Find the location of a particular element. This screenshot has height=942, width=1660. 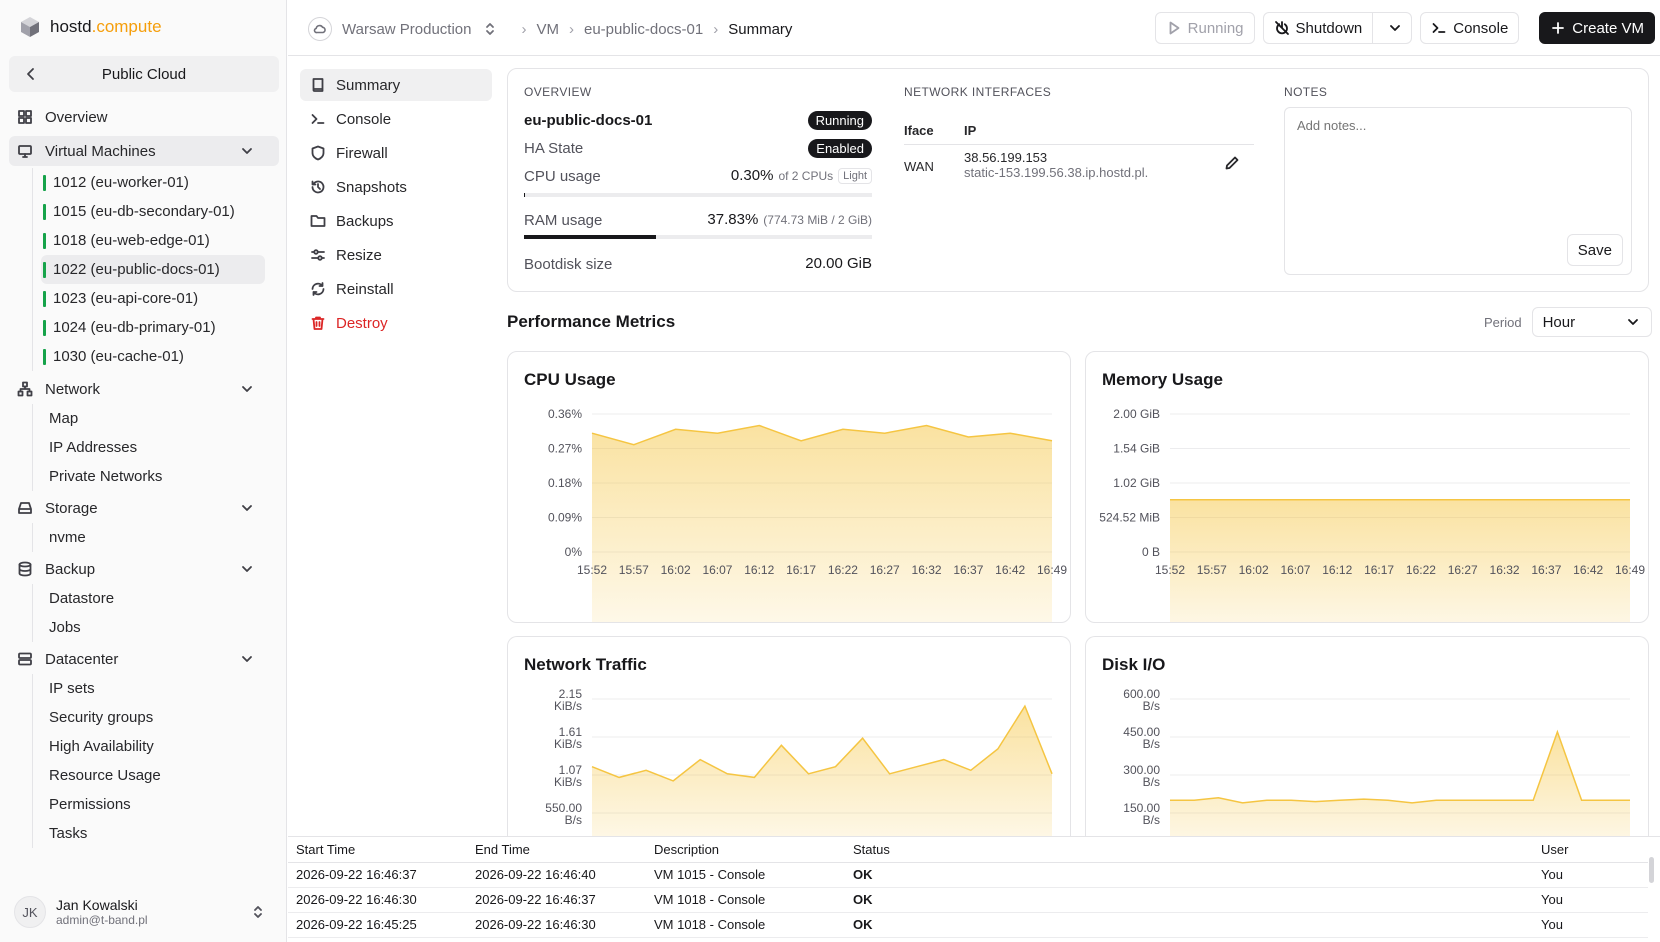

hard-drive-icon is located at coordinates (25, 508).